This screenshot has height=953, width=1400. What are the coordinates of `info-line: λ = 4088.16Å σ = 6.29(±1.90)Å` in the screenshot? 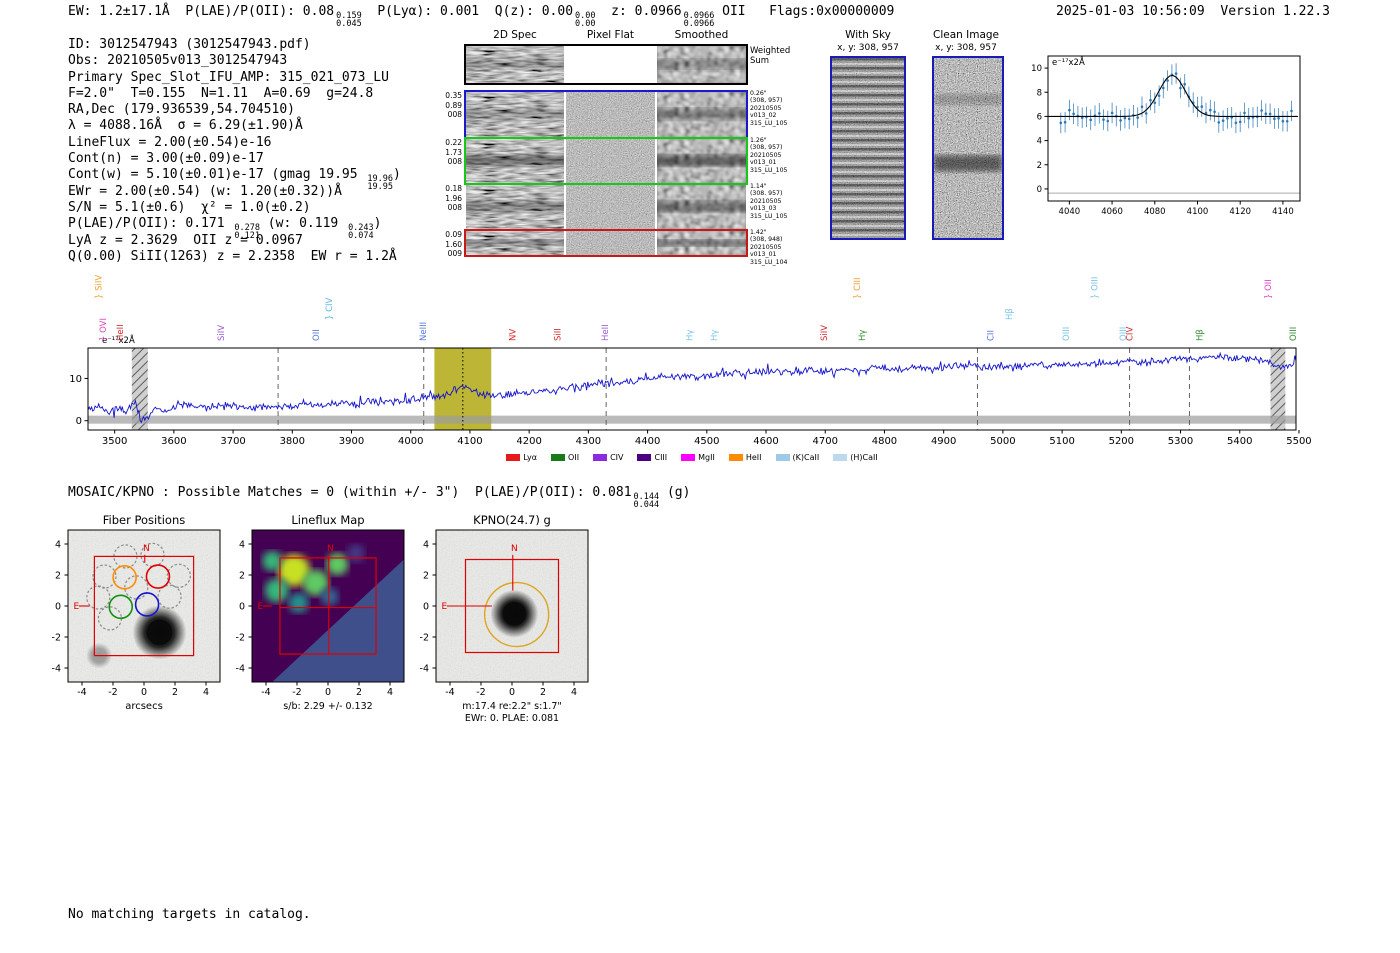 It's located at (185, 126).